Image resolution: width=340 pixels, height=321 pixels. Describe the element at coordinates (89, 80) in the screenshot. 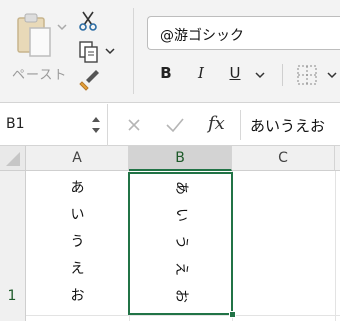

I see `format-painter-icon` at that location.